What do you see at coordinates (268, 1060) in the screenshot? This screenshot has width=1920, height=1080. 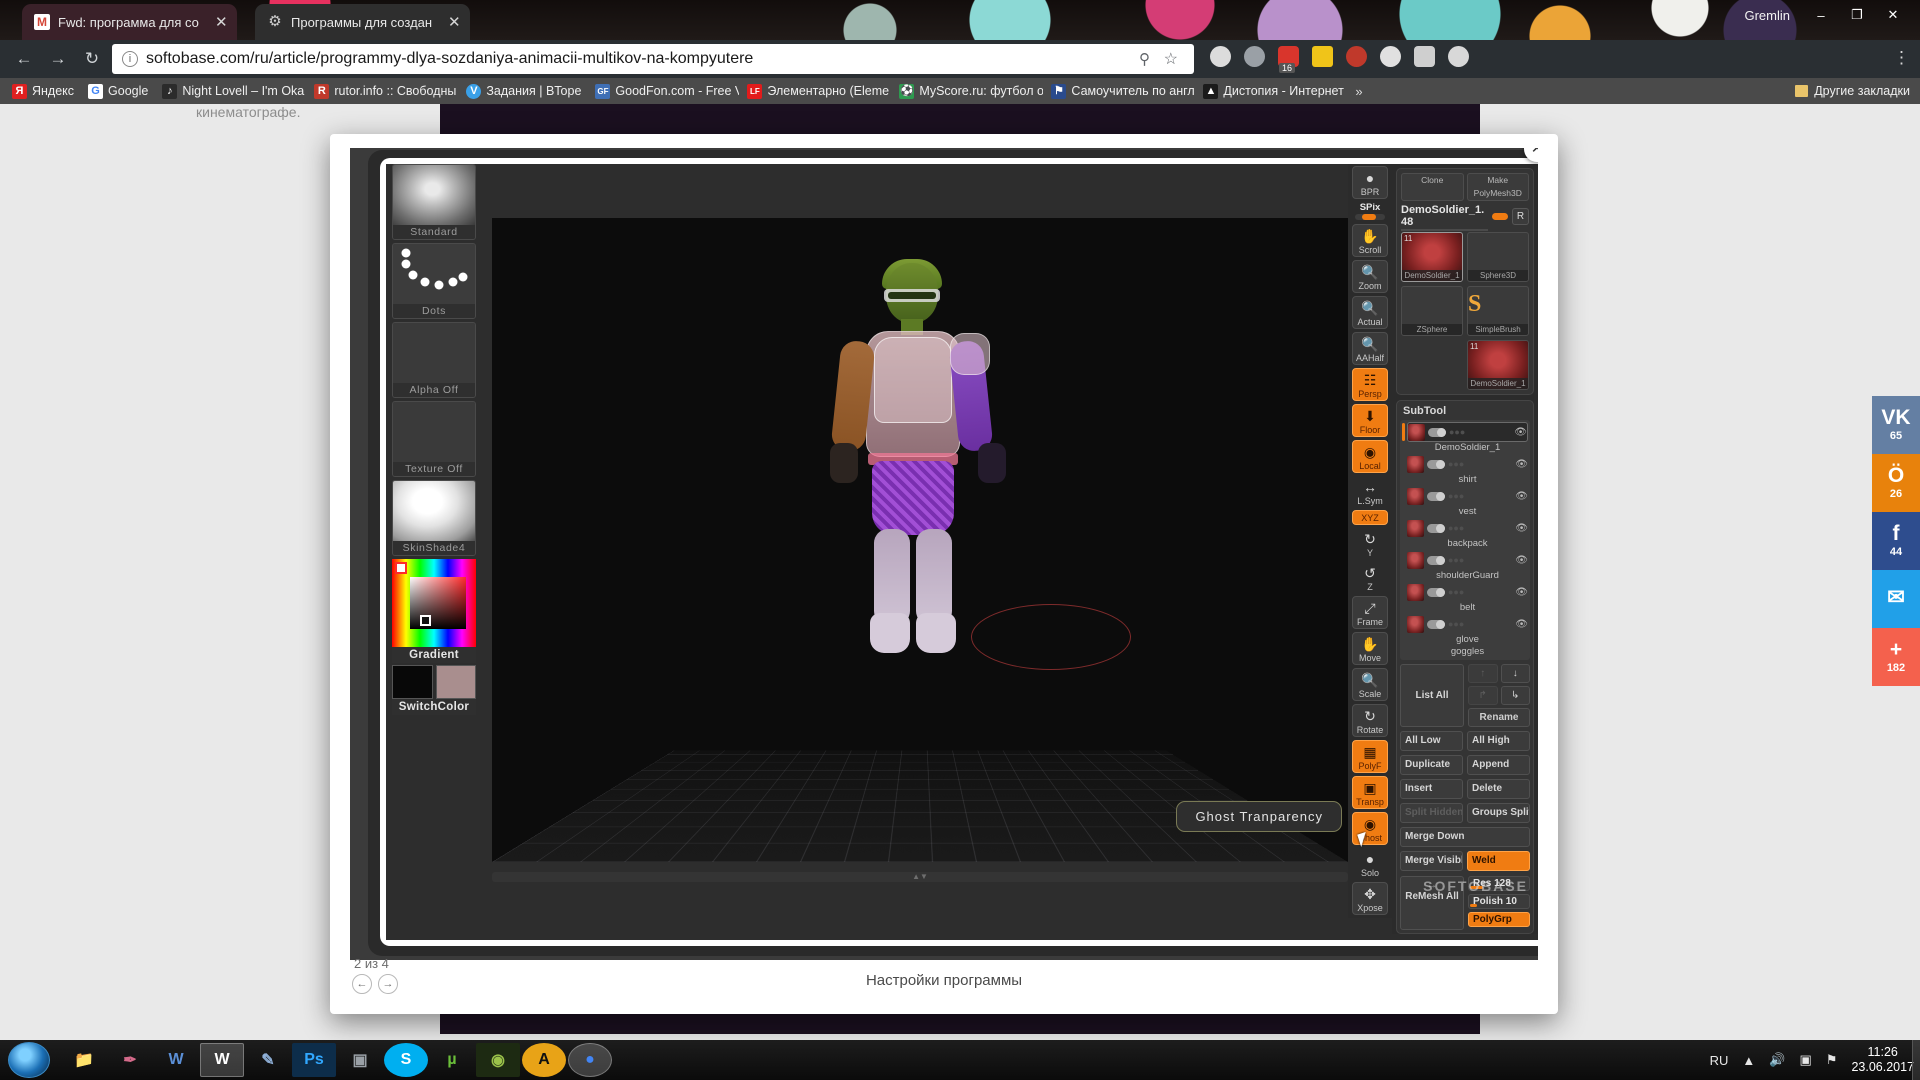 I see `notepad-icon: ✎` at bounding box center [268, 1060].